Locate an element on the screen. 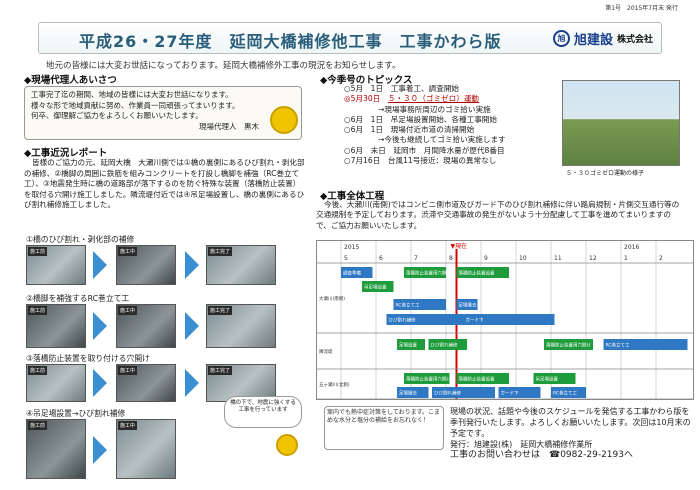 The image size is (700, 490). year-label: 2015 is located at coordinates (351, 247).